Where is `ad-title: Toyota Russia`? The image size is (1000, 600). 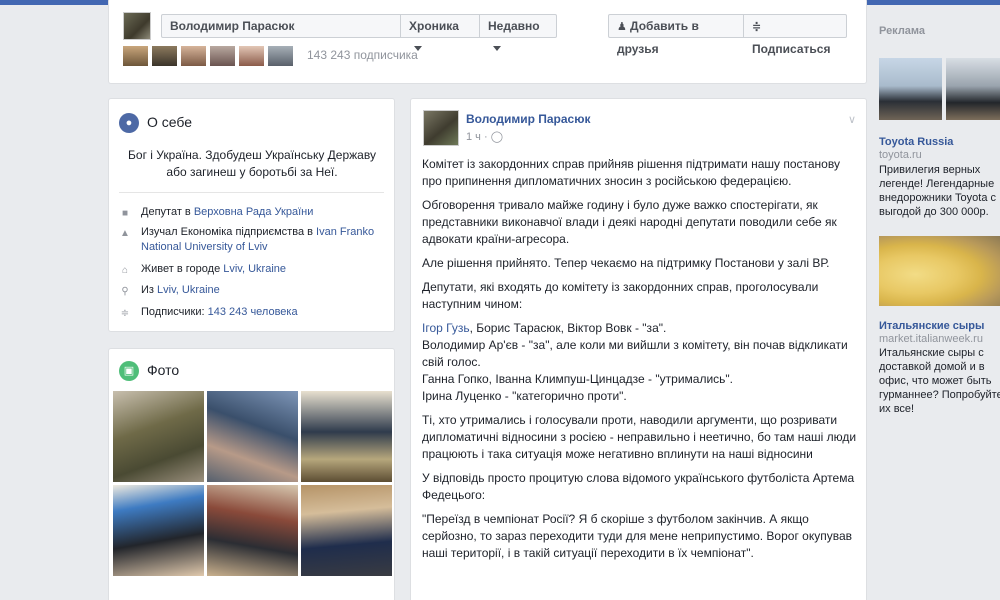
ad-title: Toyota Russia is located at coordinates (916, 142).